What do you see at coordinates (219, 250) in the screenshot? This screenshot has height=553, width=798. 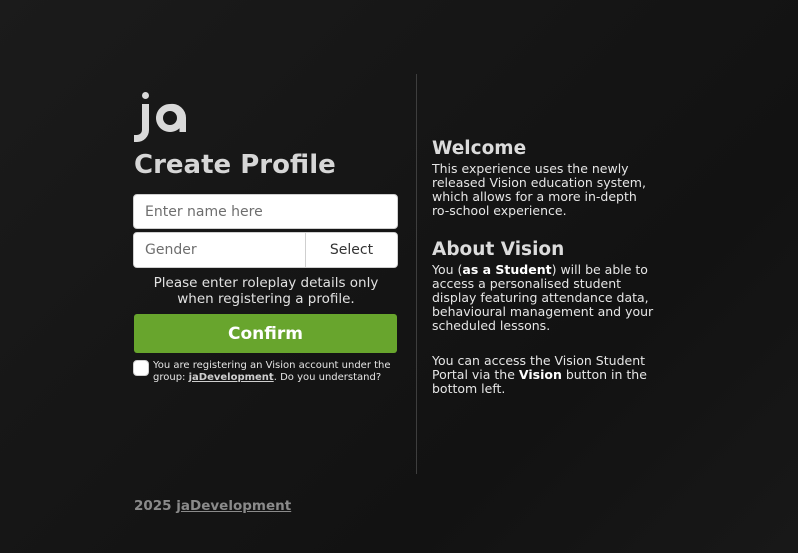 I see `gender-input` at bounding box center [219, 250].